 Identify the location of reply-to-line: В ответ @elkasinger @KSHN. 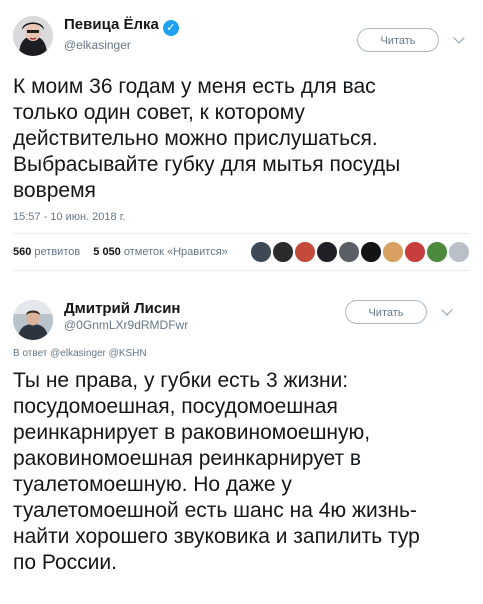
(80, 353).